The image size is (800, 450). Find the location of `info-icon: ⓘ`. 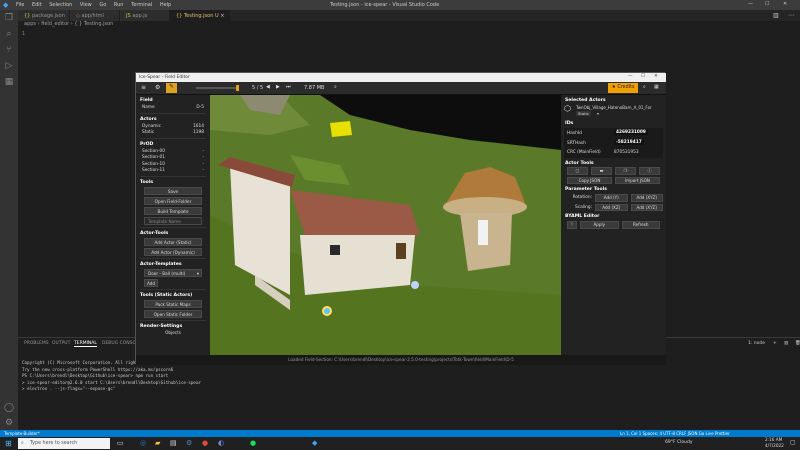

info-icon: ⓘ is located at coordinates (649, 171).